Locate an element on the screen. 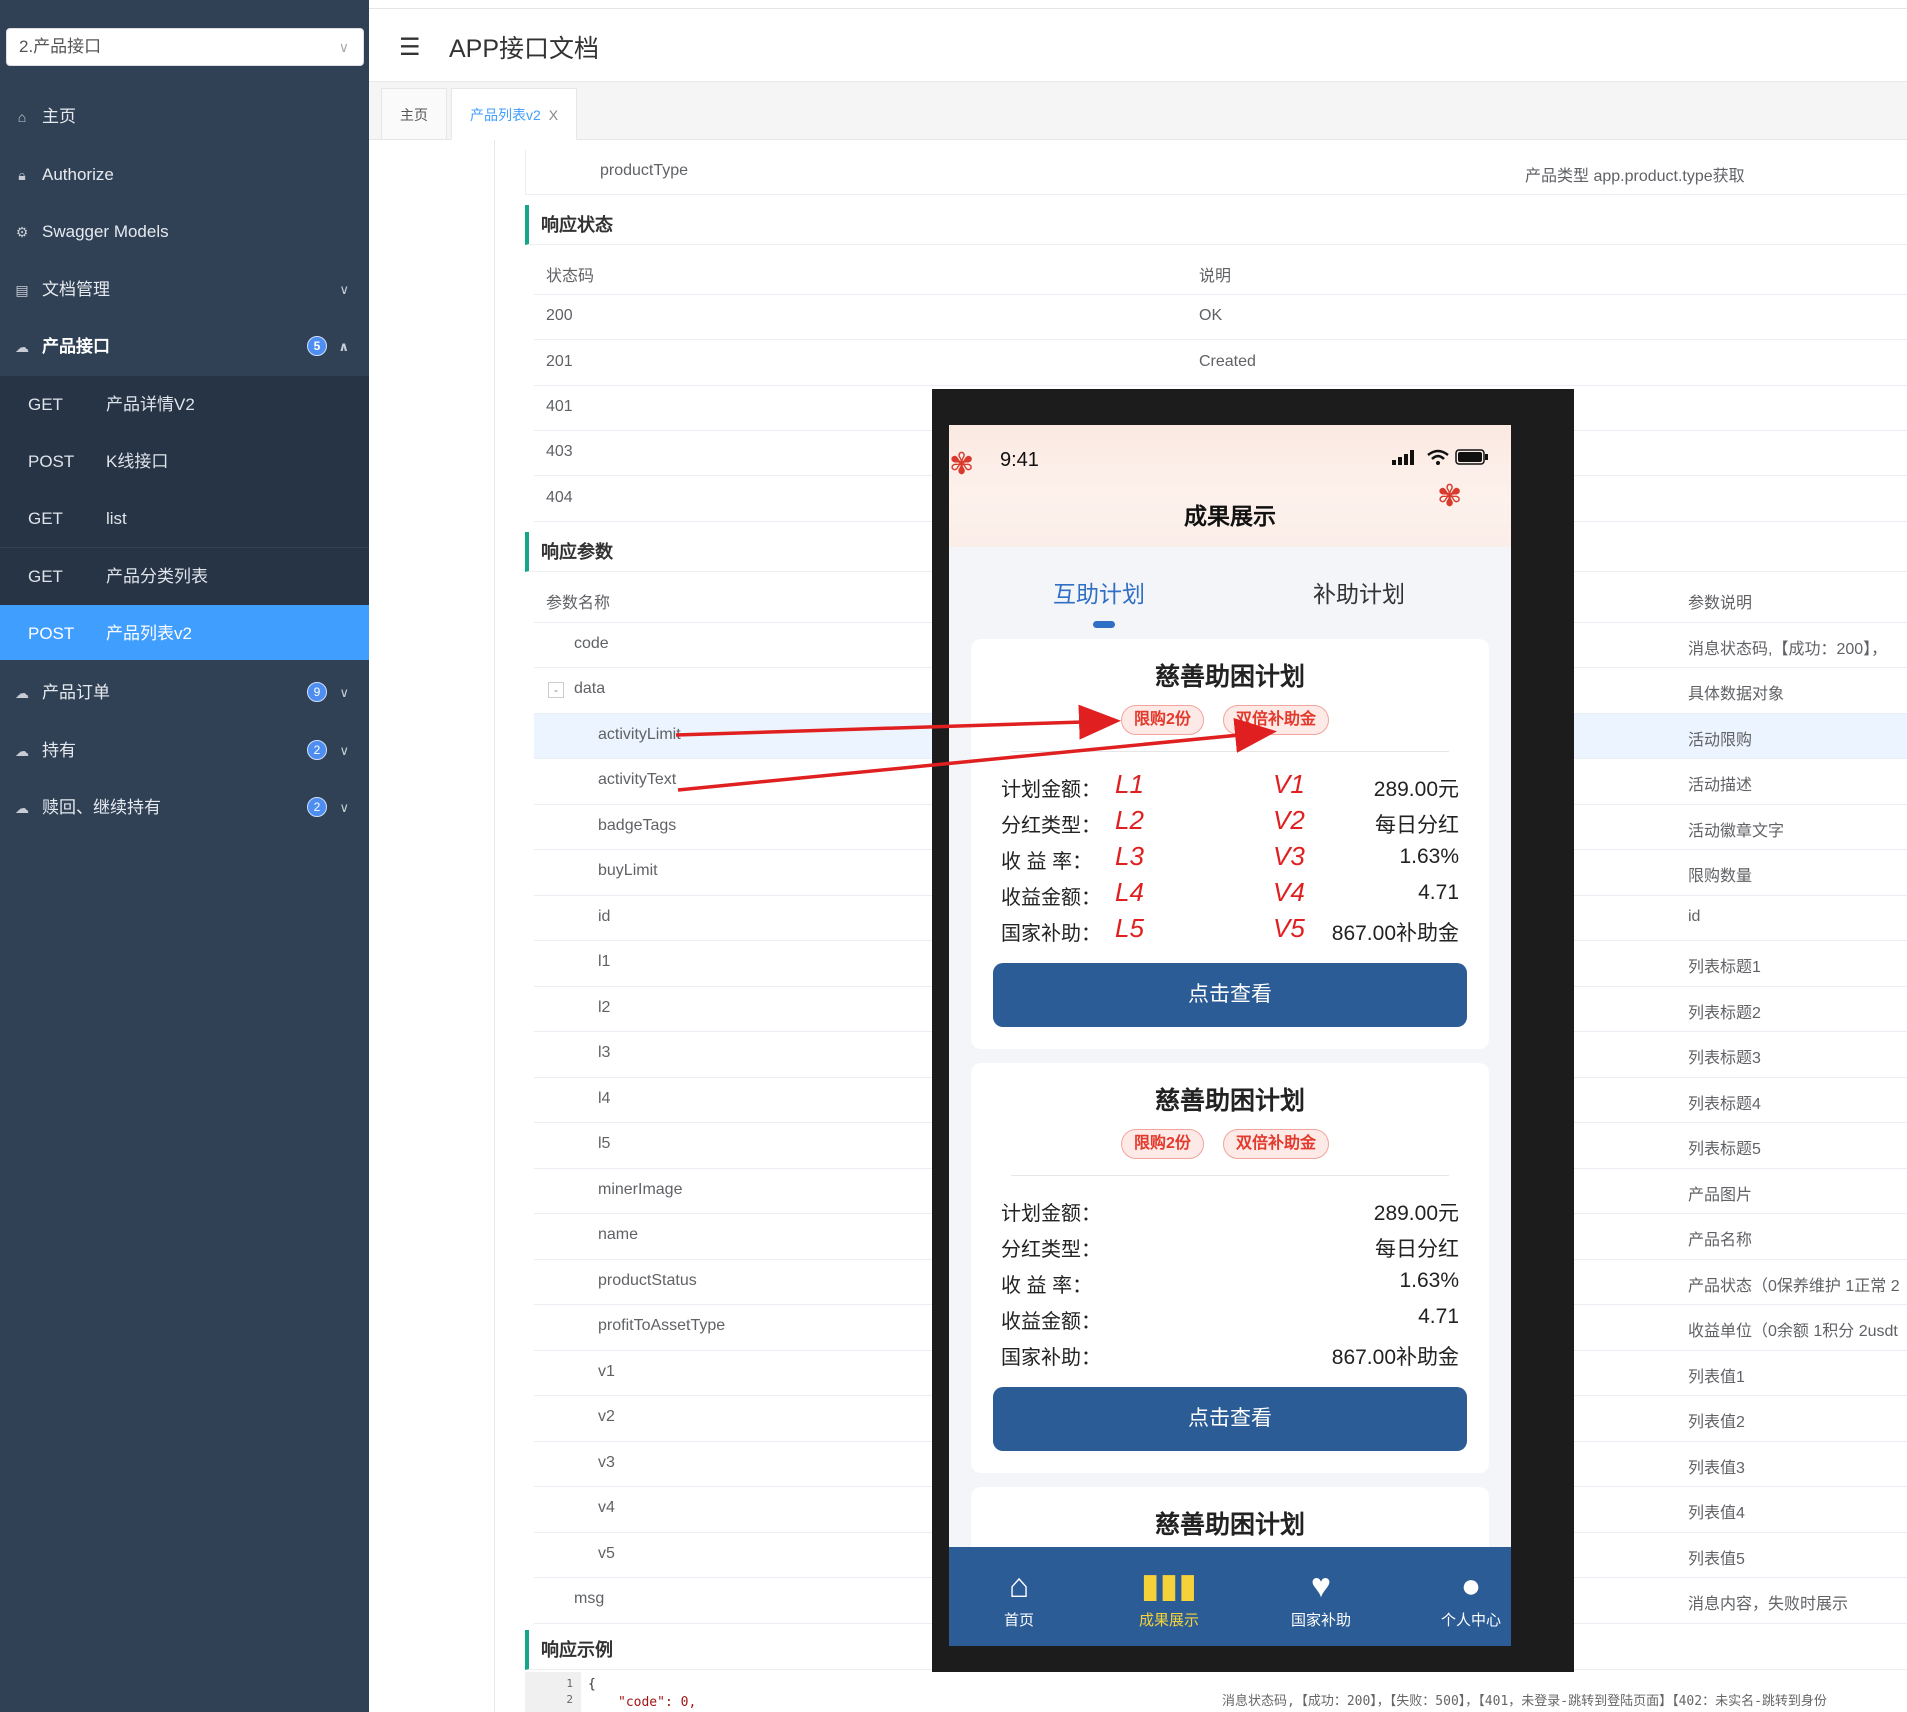 The width and height of the screenshot is (1907, 1712). param-desc: 列表标题3 is located at coordinates (1724, 1058).